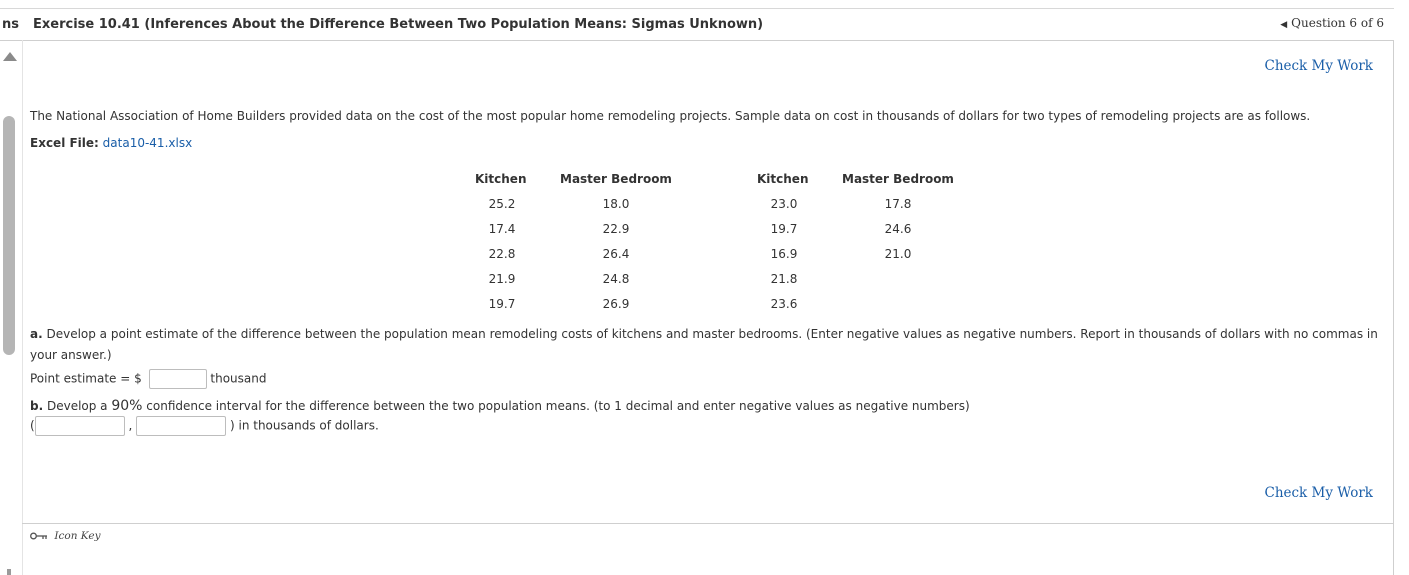 This screenshot has width=1409, height=575. What do you see at coordinates (898, 254) in the screenshot?
I see `table-cell: 21.0` at bounding box center [898, 254].